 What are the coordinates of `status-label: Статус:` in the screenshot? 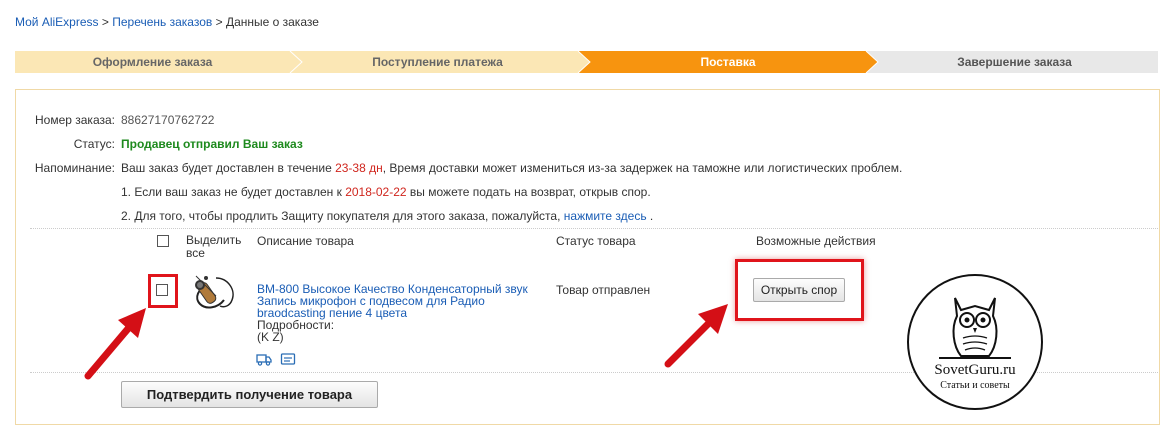 It's located at (94, 144).